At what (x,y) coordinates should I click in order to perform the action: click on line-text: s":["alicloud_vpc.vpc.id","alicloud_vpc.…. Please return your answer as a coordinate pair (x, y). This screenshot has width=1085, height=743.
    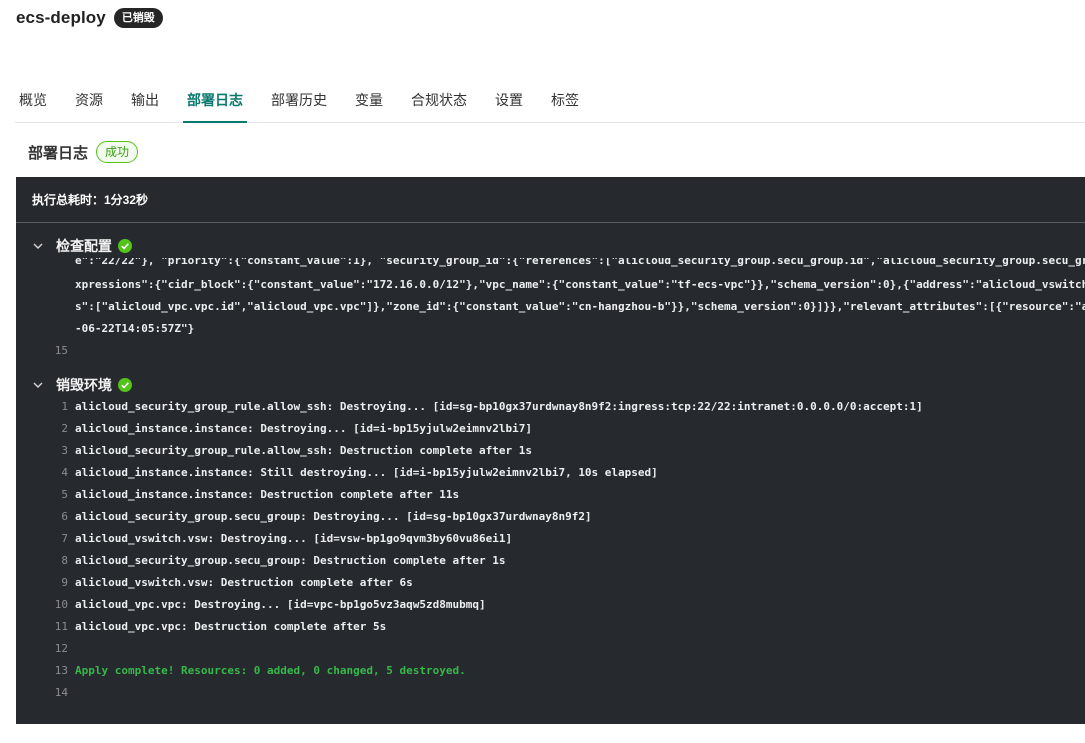
    Looking at the image, I should click on (580, 306).